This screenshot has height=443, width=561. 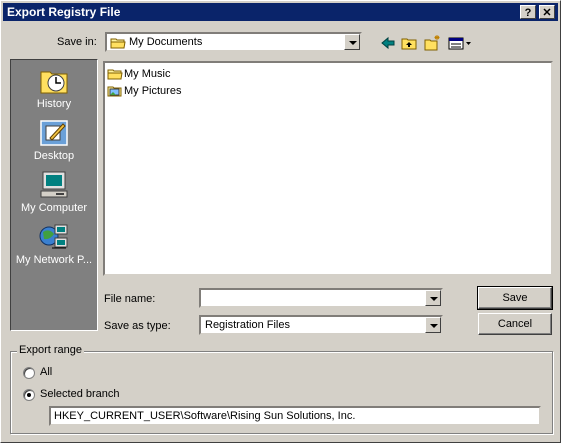 What do you see at coordinates (54, 133) in the screenshot?
I see `desktop-icon` at bounding box center [54, 133].